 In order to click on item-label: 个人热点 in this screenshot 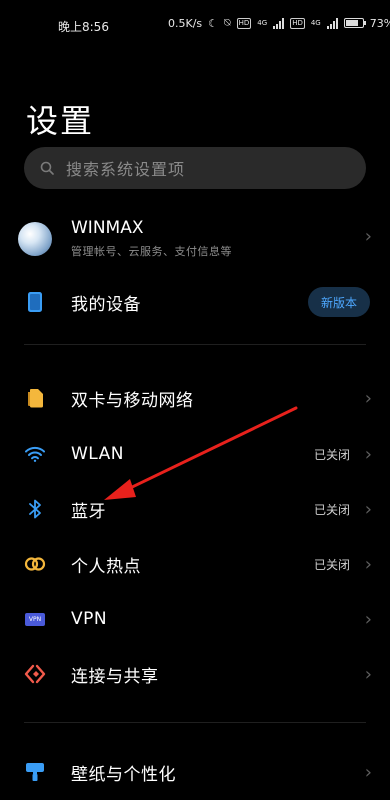, I will do `click(106, 566)`.